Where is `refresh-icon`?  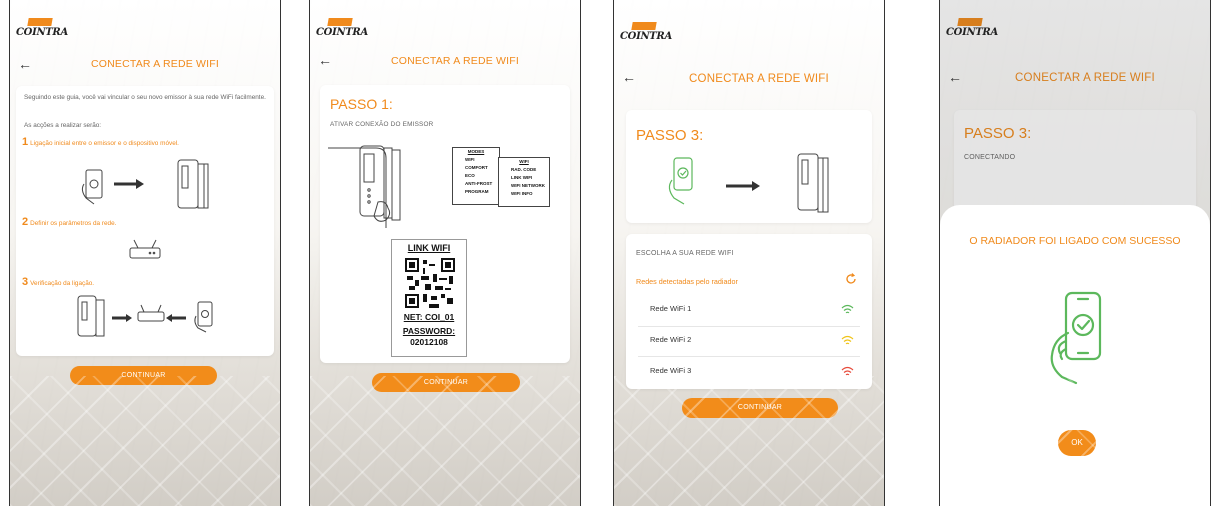
refresh-icon is located at coordinates (851, 279).